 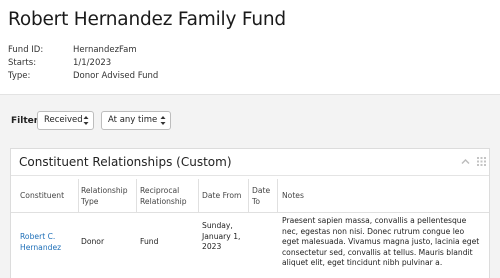 I want to click on time-filter-value: At any time, so click(x=133, y=120).